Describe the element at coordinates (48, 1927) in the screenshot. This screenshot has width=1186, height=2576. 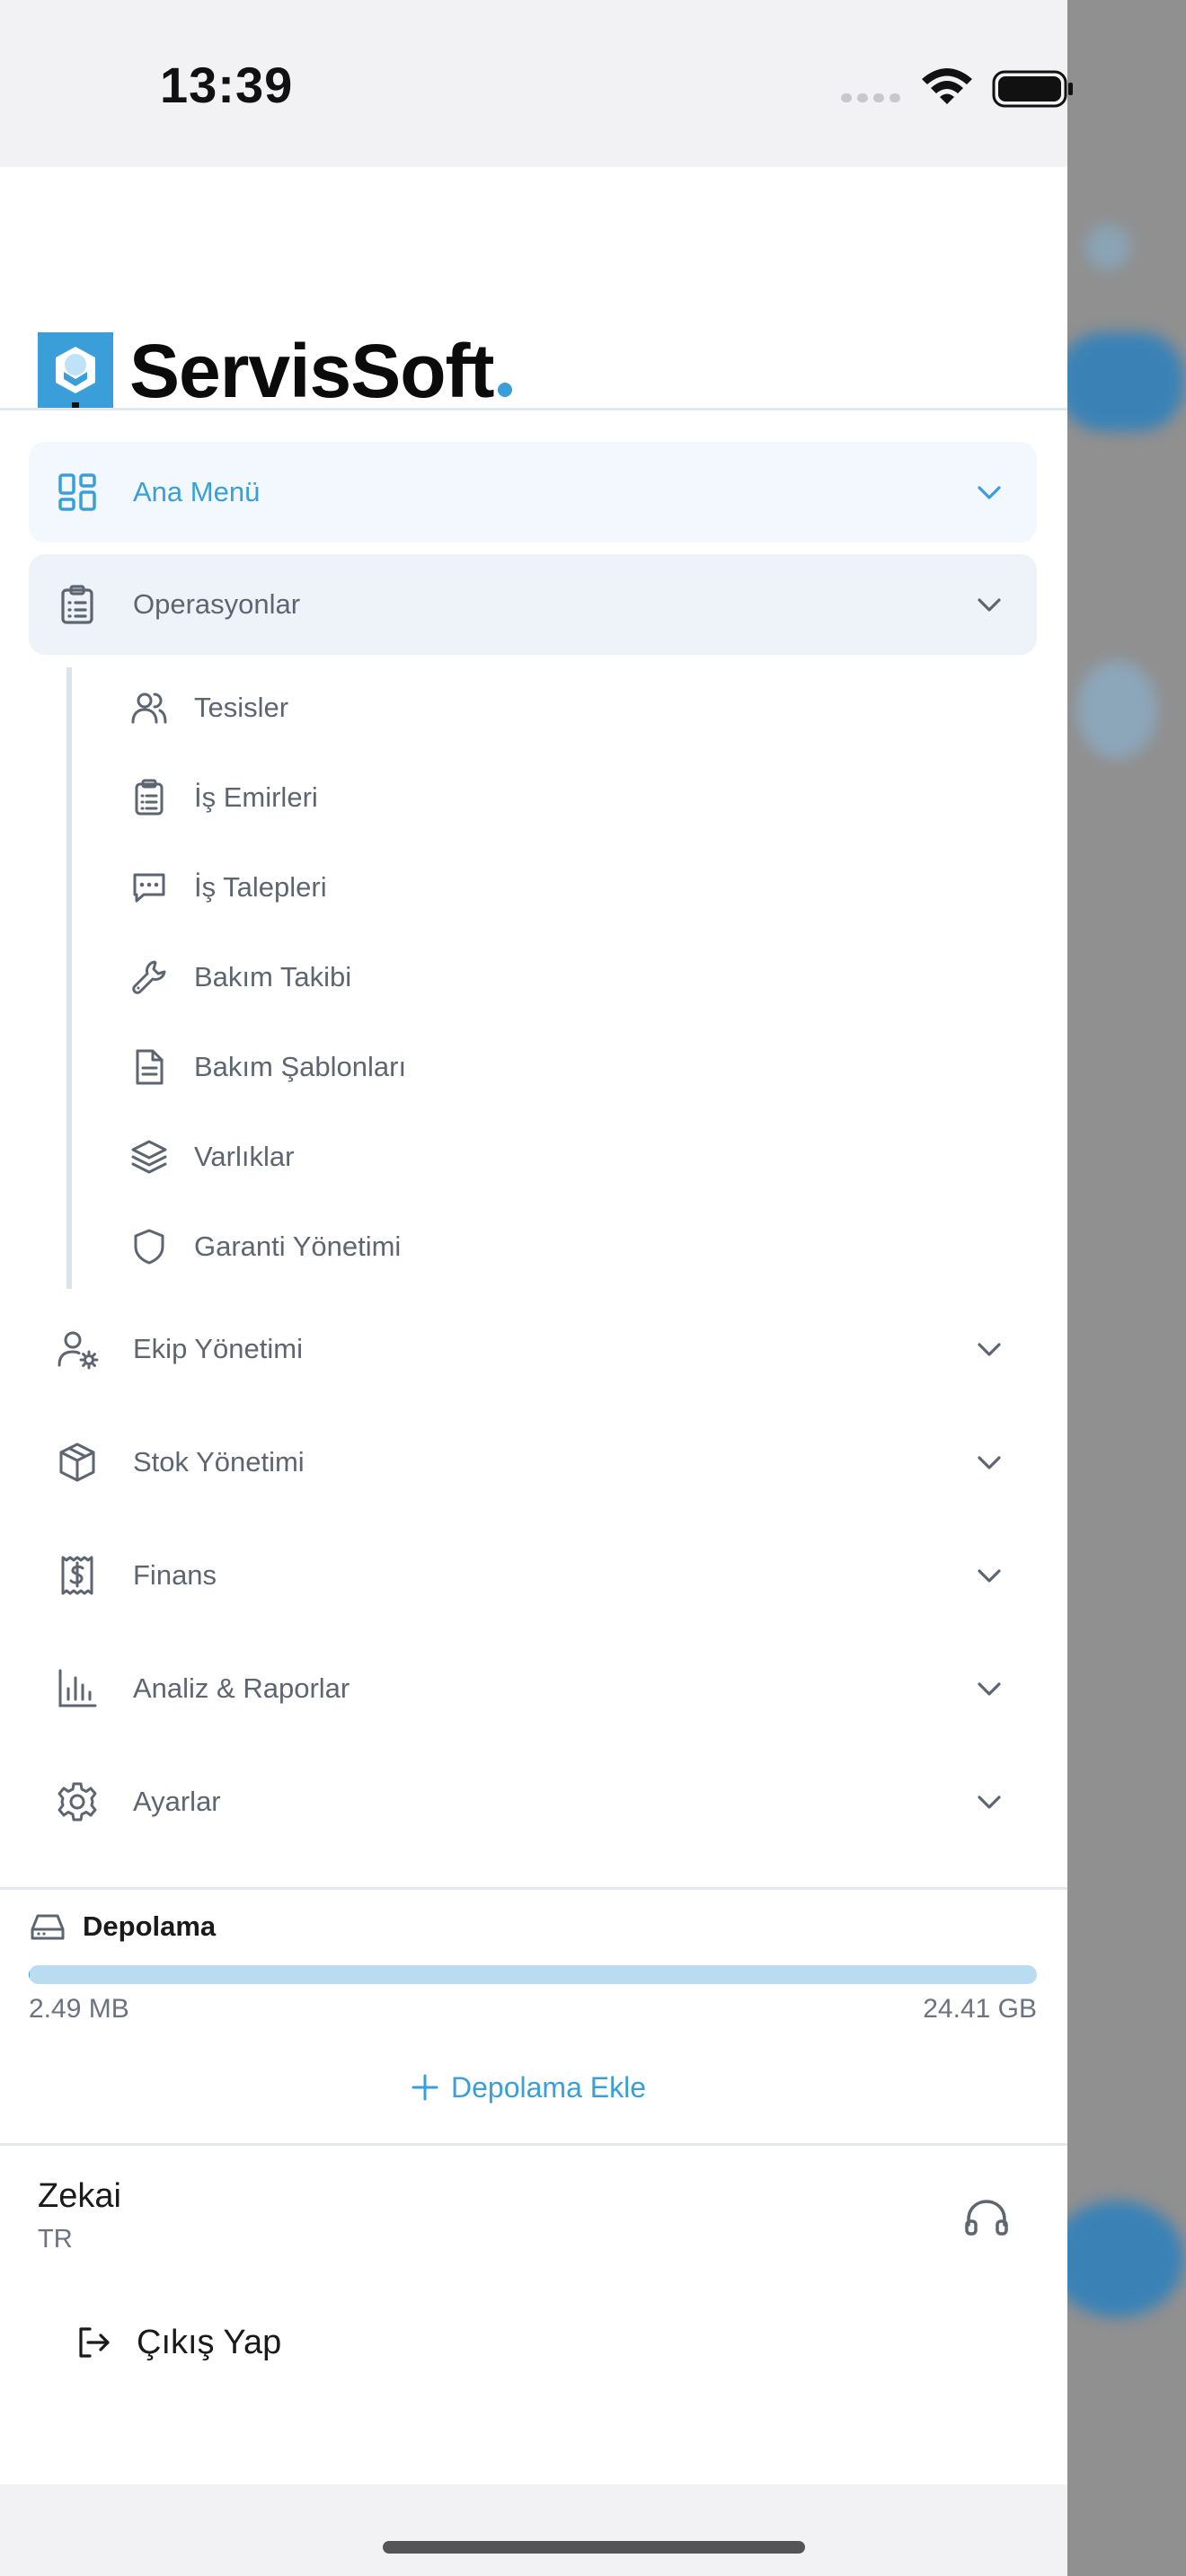
I see `hard-drive-icon` at that location.